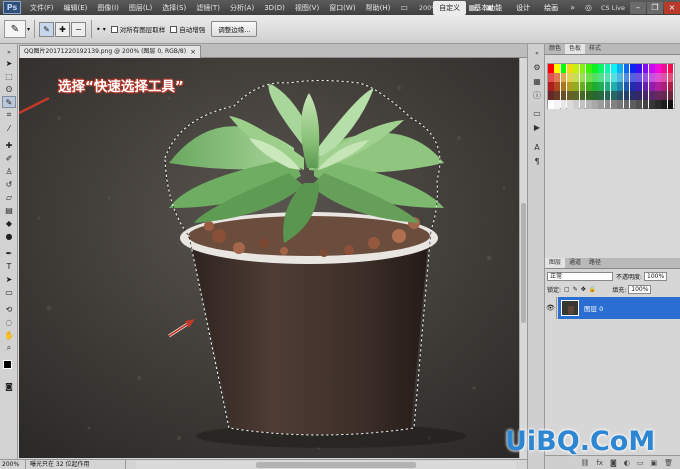 This screenshot has height=469, width=680. What do you see at coordinates (9, 115) in the screenshot?
I see `crop-tool-icon: ⌗` at bounding box center [9, 115].